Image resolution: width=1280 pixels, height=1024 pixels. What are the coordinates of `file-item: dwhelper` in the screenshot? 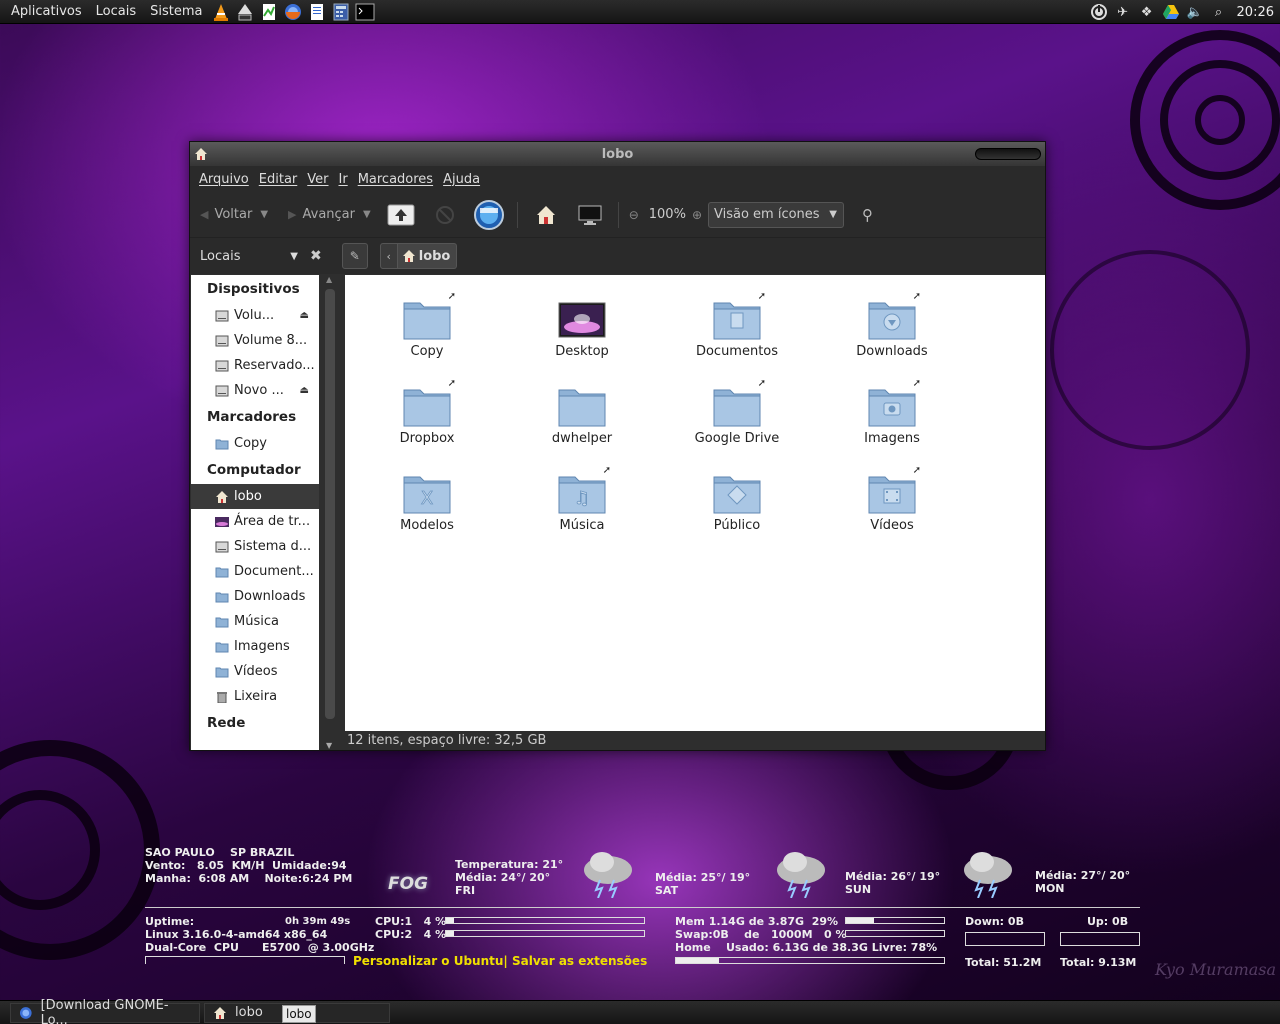 It's located at (582, 415).